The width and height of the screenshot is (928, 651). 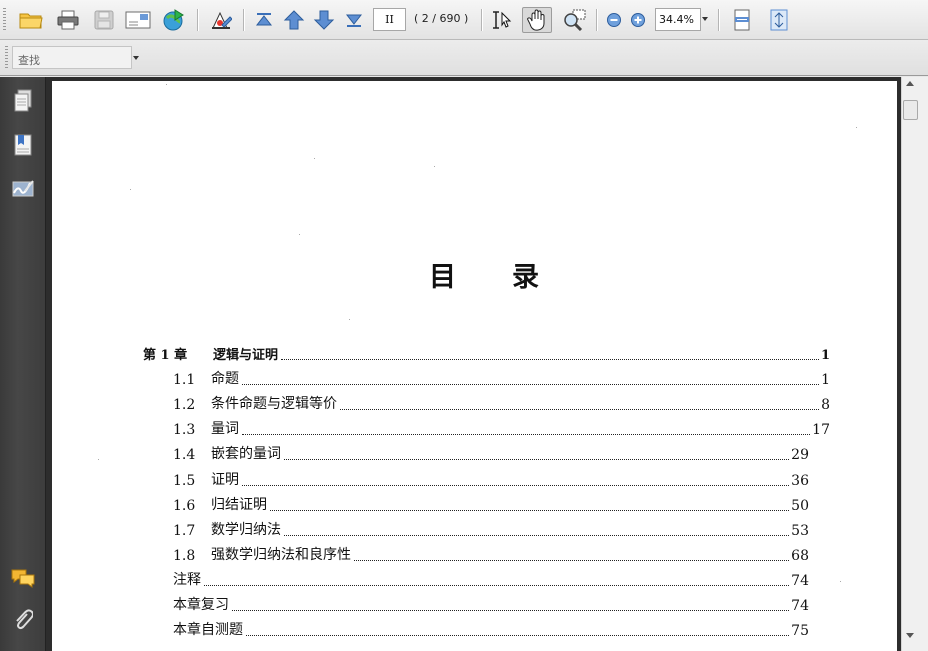 What do you see at coordinates (800, 631) in the screenshot?
I see `toc-entry-page: 75` at bounding box center [800, 631].